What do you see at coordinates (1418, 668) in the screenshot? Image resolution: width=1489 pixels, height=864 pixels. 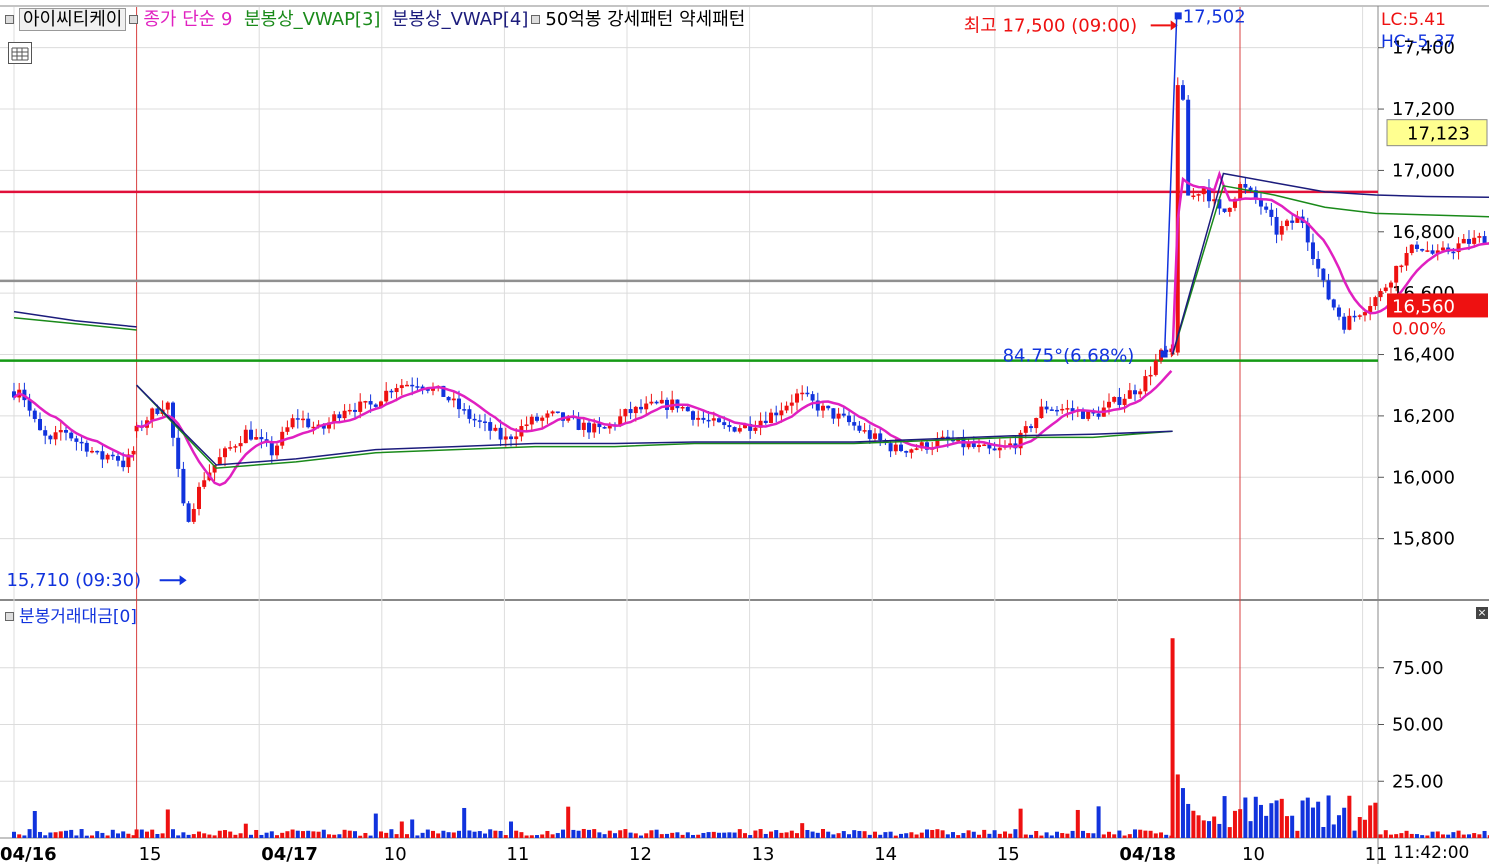 I see `volume-tick-label: 75.00` at bounding box center [1418, 668].